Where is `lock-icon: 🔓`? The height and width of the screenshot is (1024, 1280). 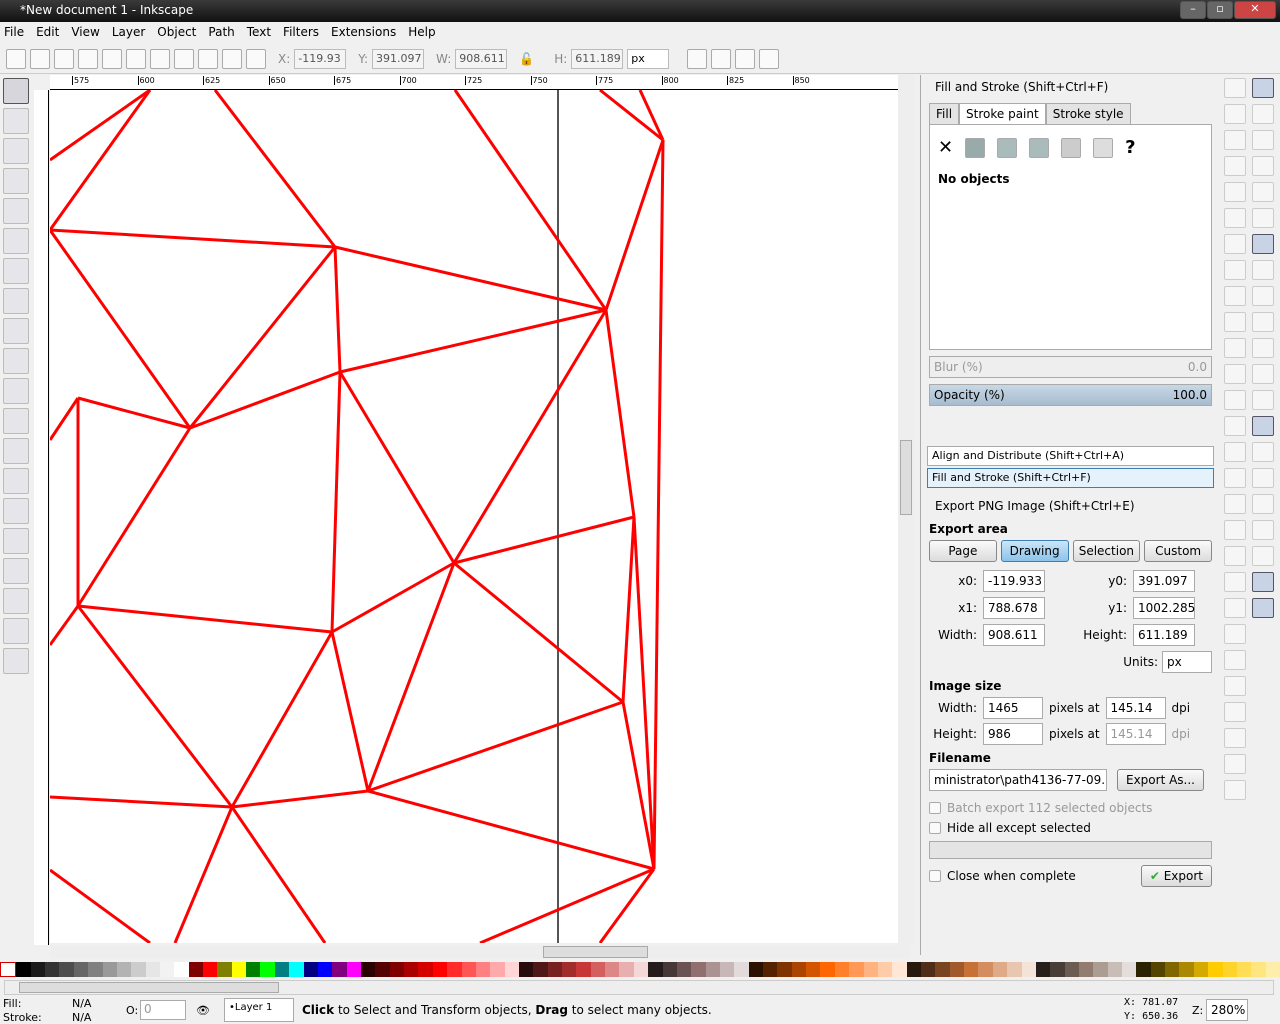 lock-icon: 🔓 is located at coordinates (526, 59).